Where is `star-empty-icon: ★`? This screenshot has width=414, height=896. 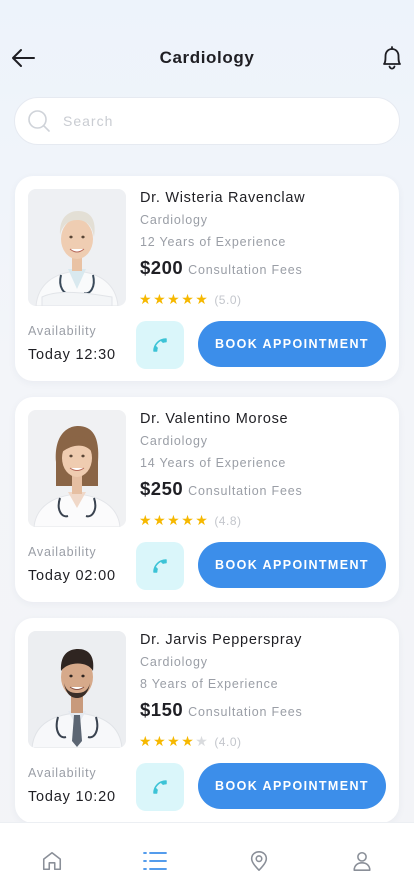
star-empty-icon: ★ is located at coordinates (201, 741).